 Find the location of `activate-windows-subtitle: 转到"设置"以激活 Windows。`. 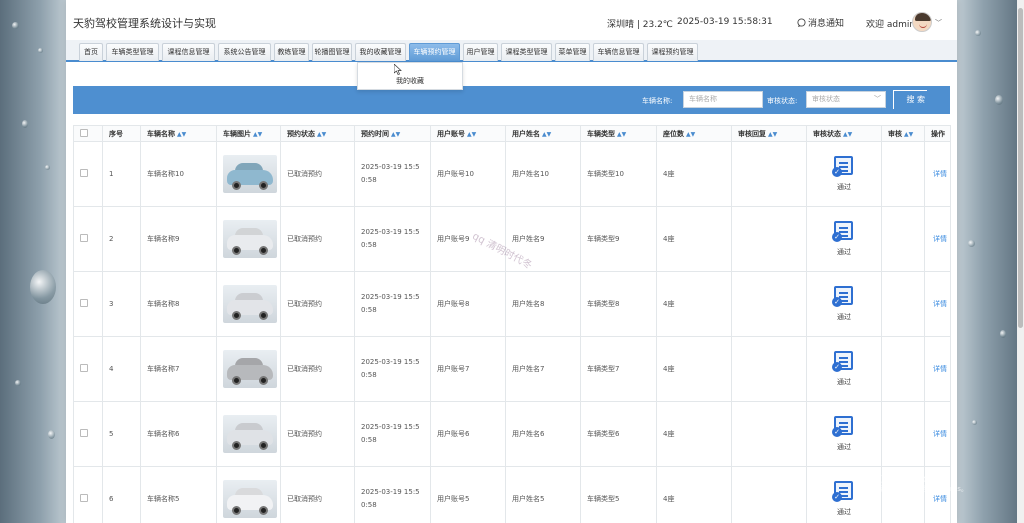

activate-windows-subtitle: 转到"设置"以激活 Windows。 is located at coordinates (920, 489).